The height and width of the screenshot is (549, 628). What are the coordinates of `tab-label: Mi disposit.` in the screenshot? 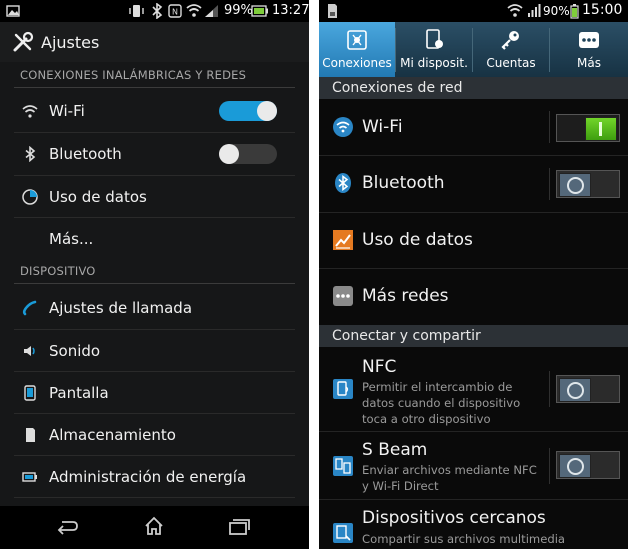 It's located at (434, 63).